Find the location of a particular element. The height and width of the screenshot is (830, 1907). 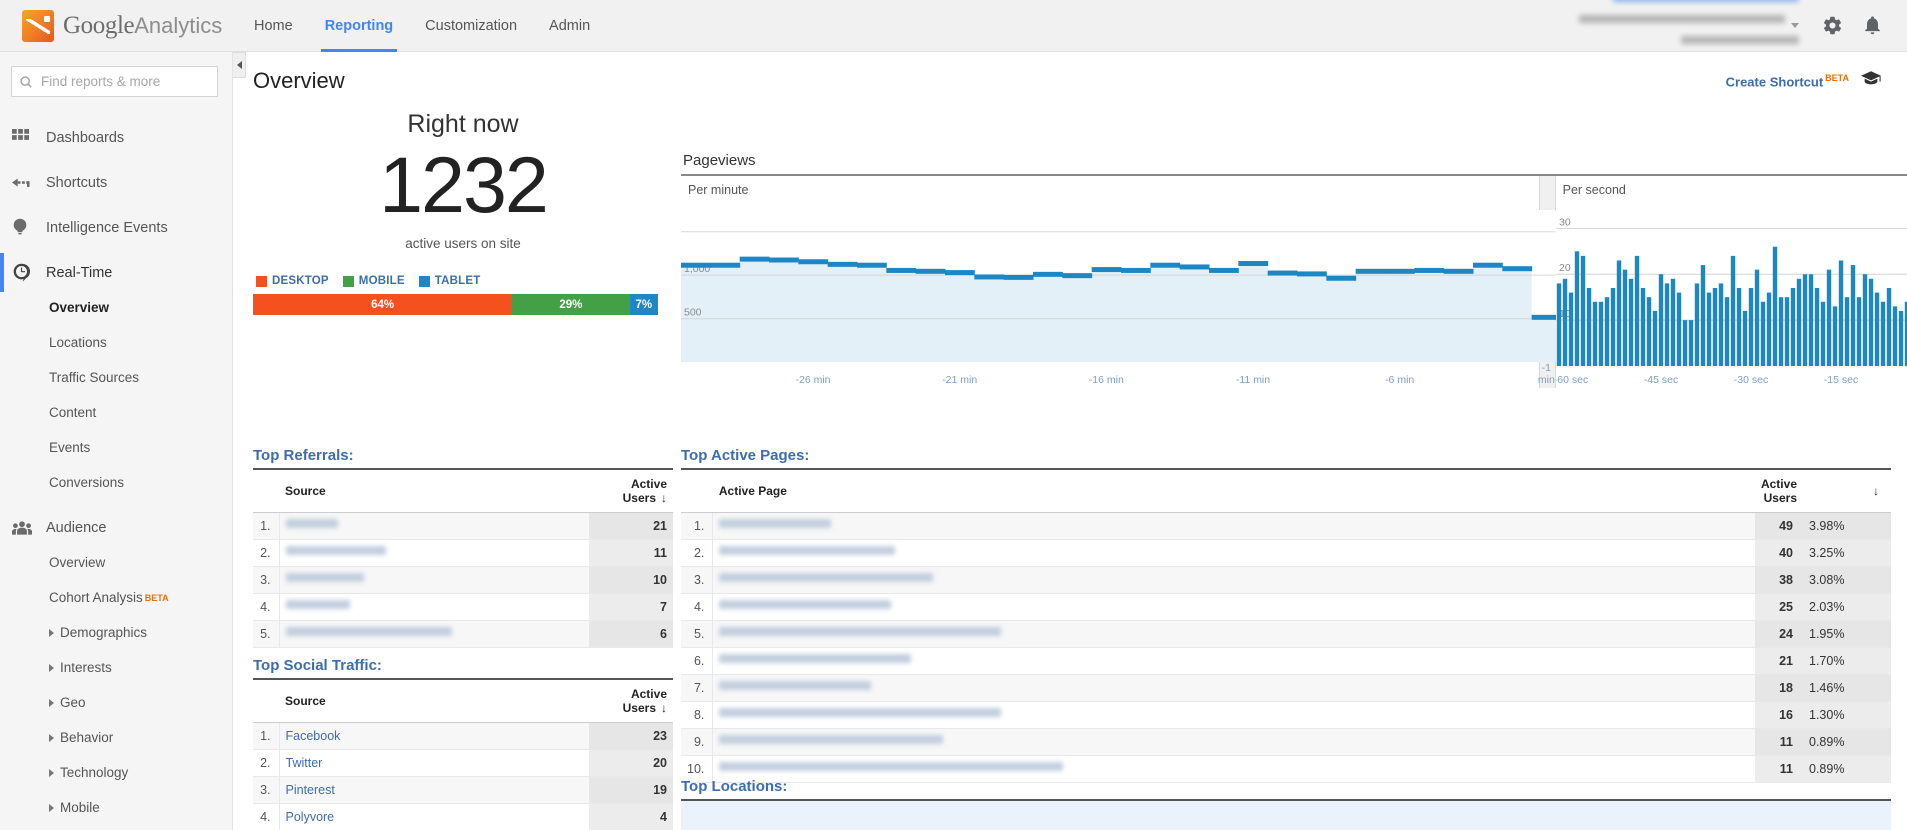

notifications-button is located at coordinates (1872, 26).